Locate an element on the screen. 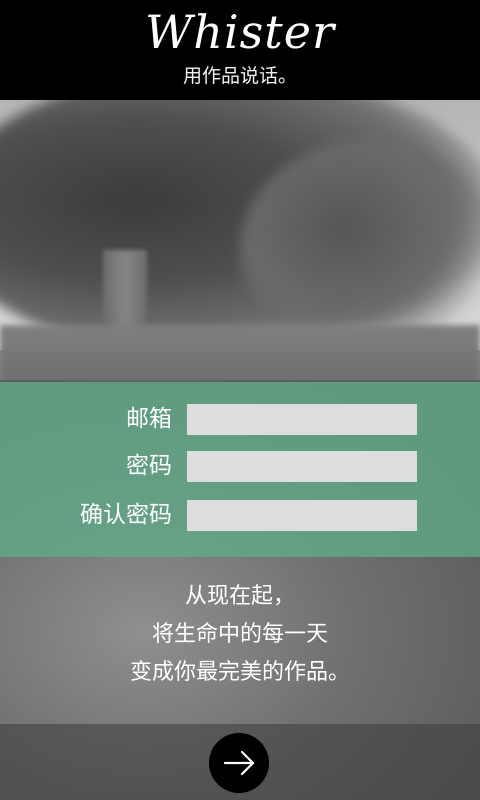 The height and width of the screenshot is (800, 480). confirm-password-label: 确认密码 is located at coordinates (126, 515).